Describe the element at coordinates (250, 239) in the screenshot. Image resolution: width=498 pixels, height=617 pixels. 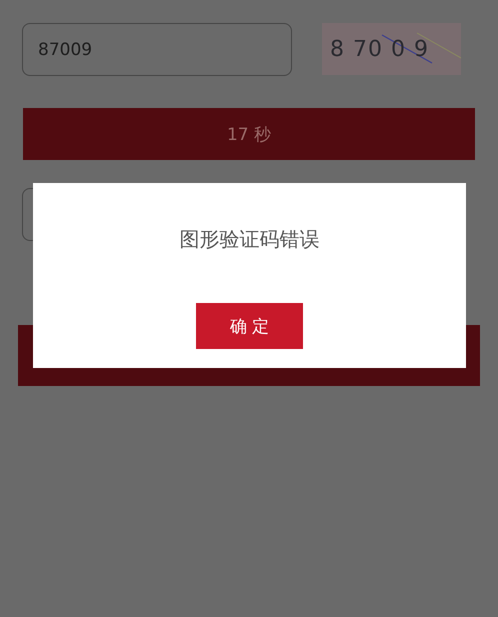
I see `error-message: 图形验证码错误` at that location.